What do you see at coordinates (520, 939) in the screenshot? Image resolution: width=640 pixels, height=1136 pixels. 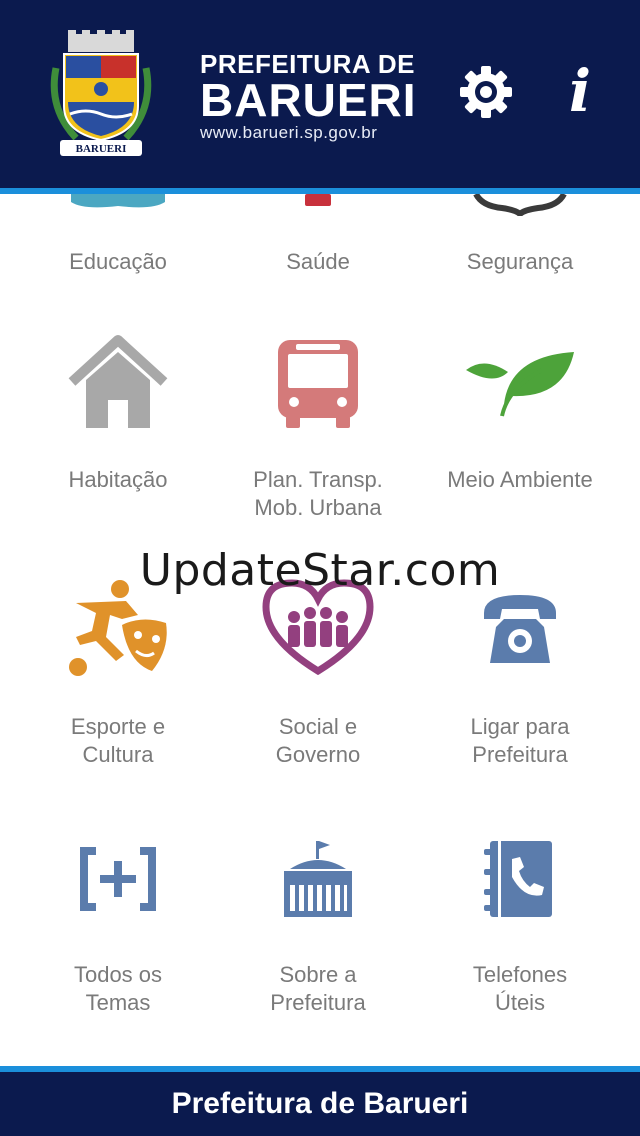 I see `menu-item-telefones-uteis: Telefones Úteis` at bounding box center [520, 939].